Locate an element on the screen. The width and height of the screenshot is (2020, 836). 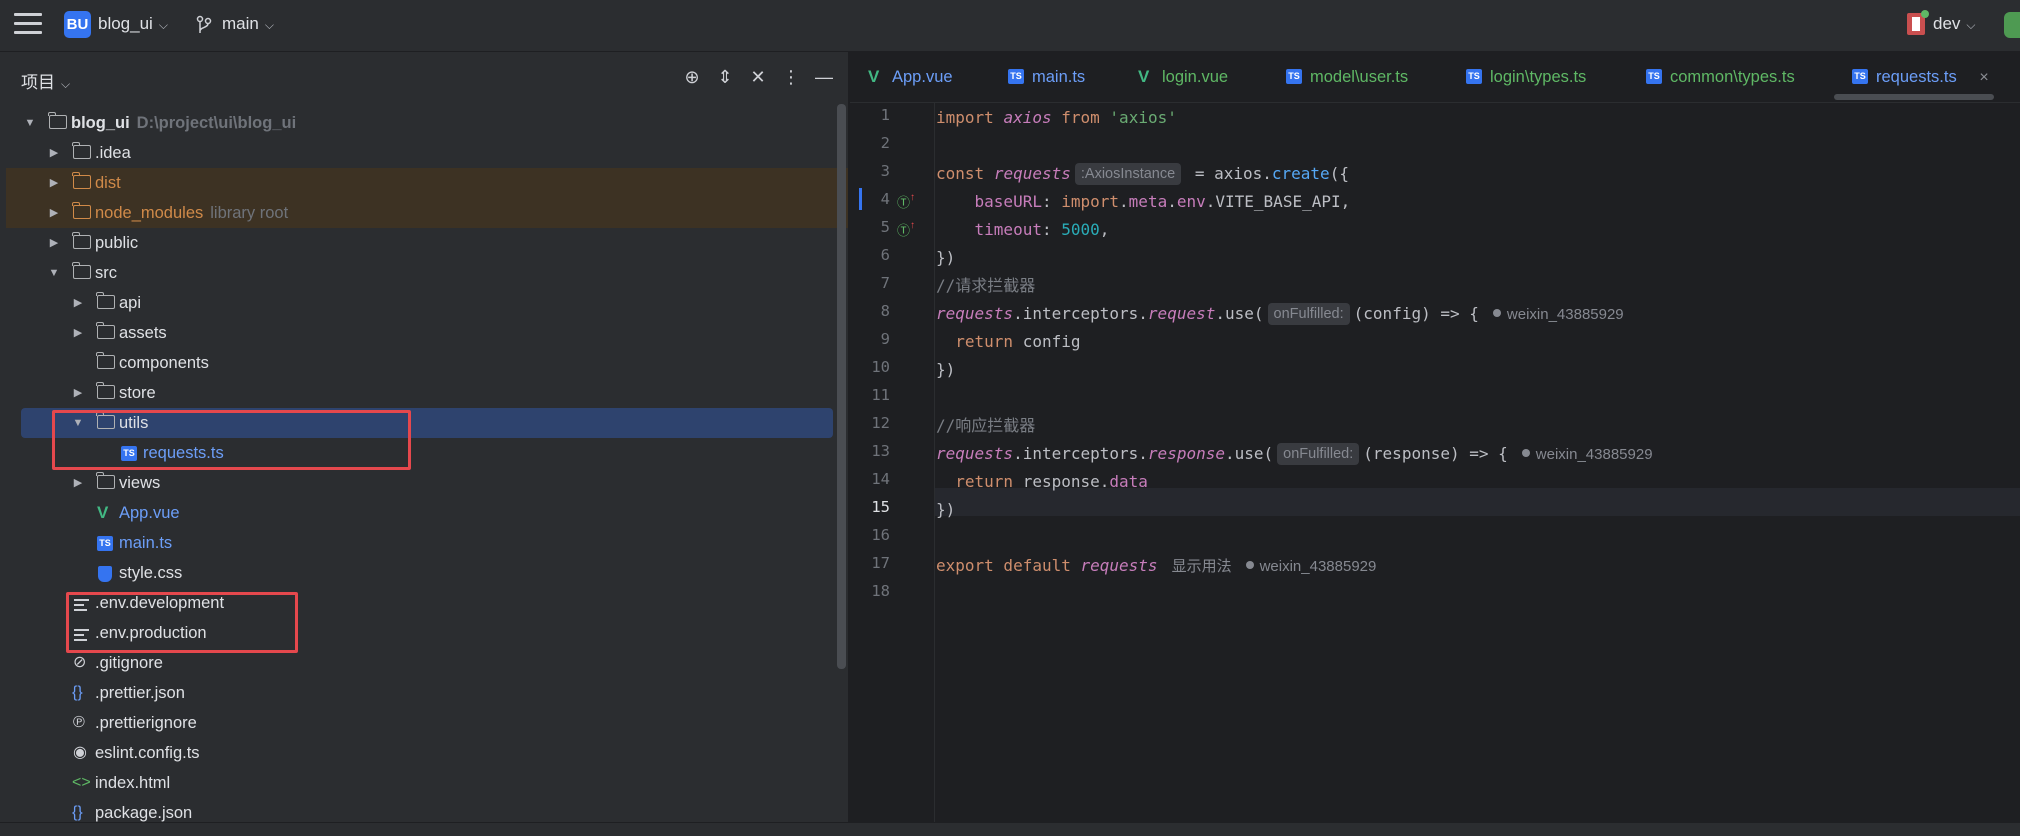
project-panel-header: 项目 ⌵ ⊕ ⇕ ✕ ⋮ — is located at coordinates (424, 77).